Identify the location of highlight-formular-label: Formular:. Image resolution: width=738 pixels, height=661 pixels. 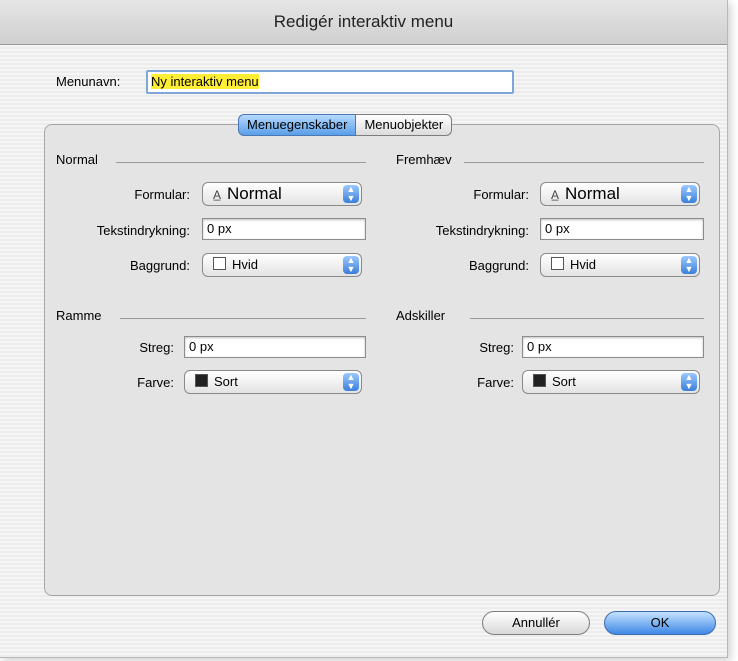
(501, 194).